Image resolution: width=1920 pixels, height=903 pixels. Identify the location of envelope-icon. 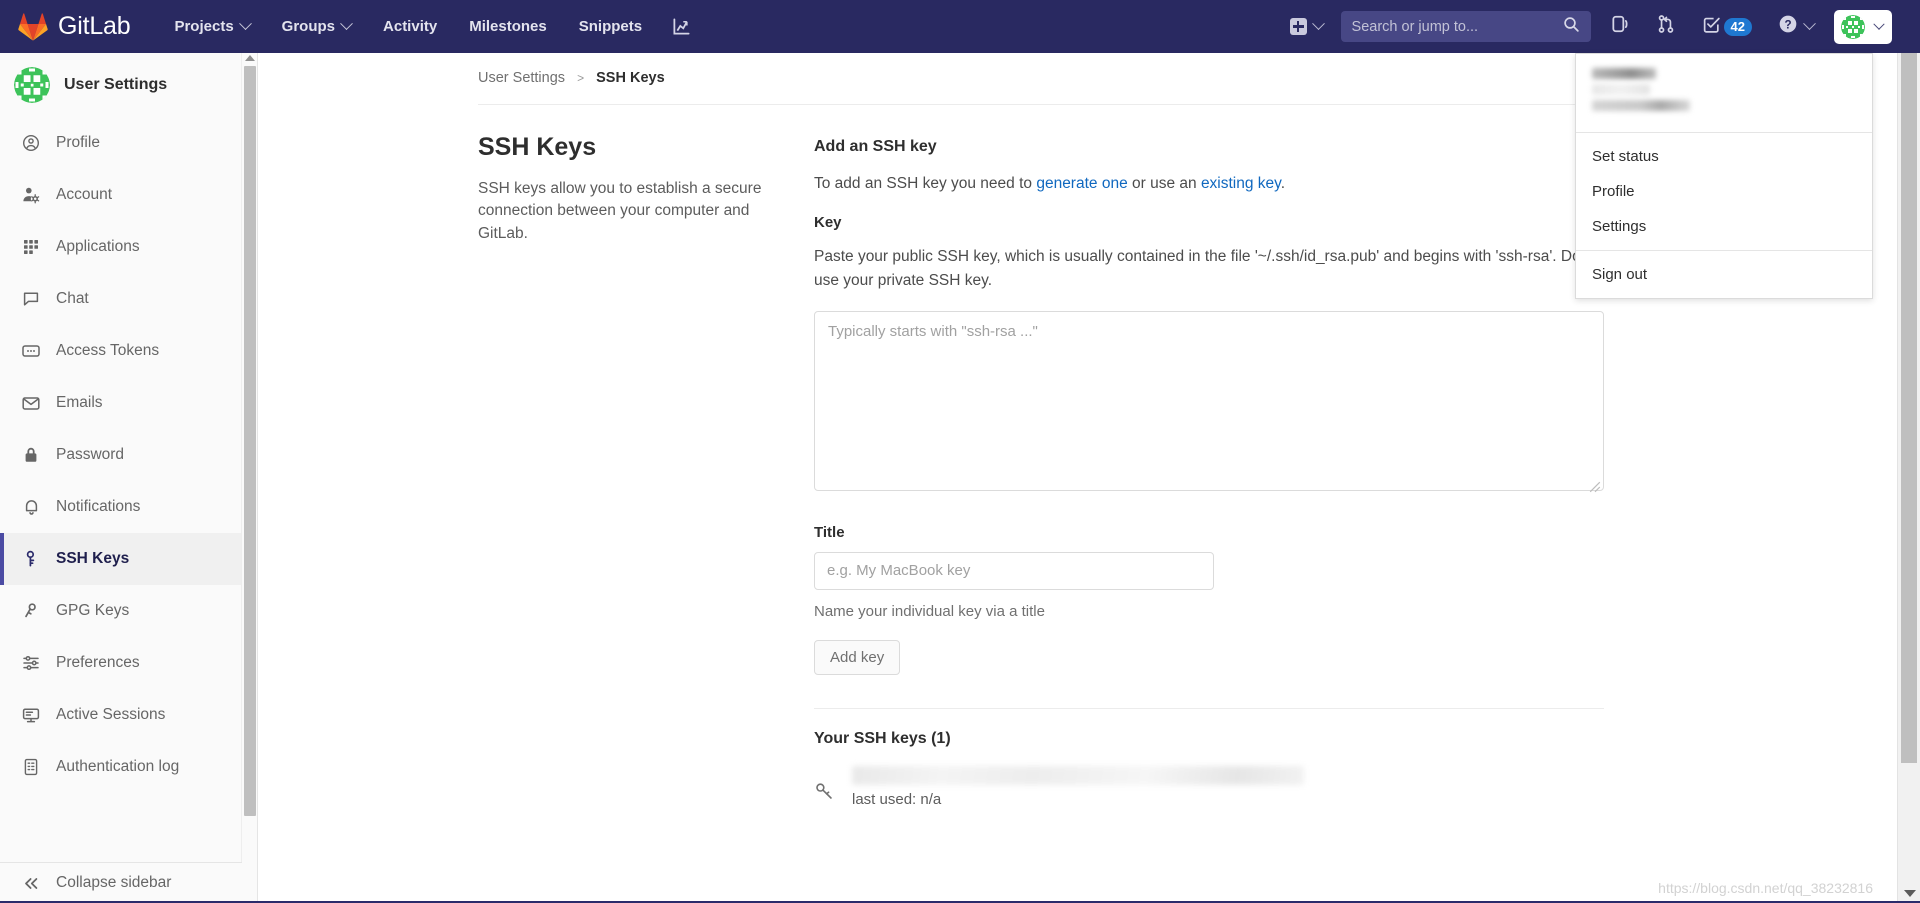
(31, 403).